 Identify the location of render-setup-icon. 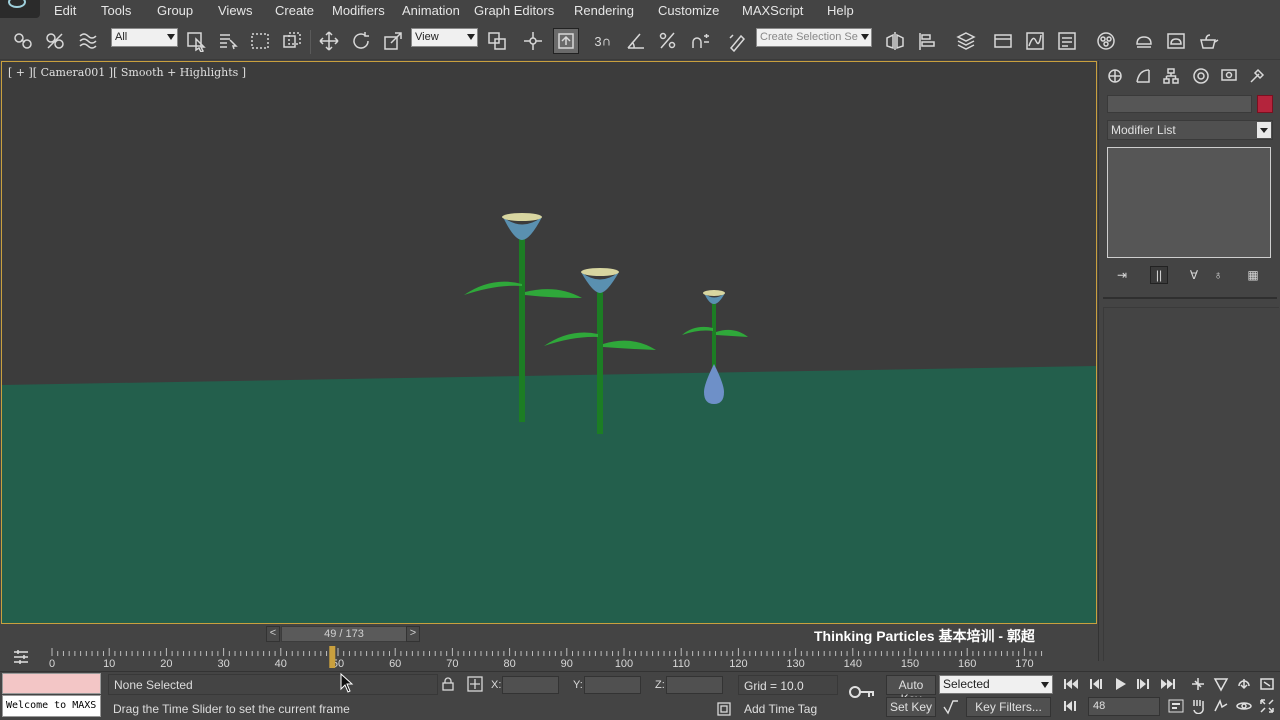
(1144, 41).